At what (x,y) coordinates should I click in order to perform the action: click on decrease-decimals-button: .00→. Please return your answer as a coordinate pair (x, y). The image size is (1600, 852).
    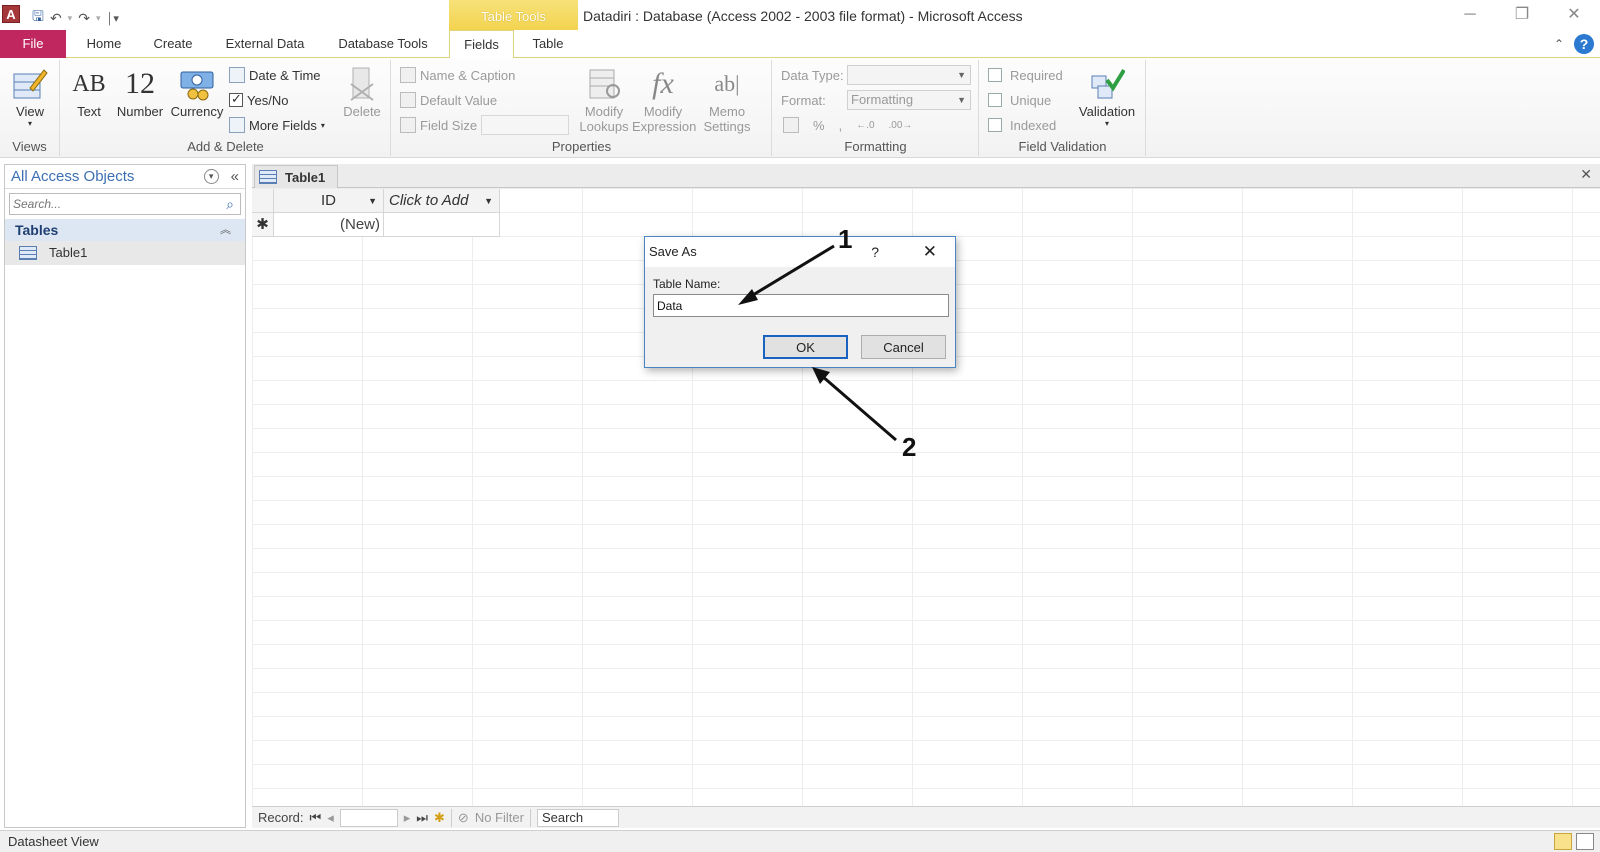
    Looking at the image, I should click on (901, 125).